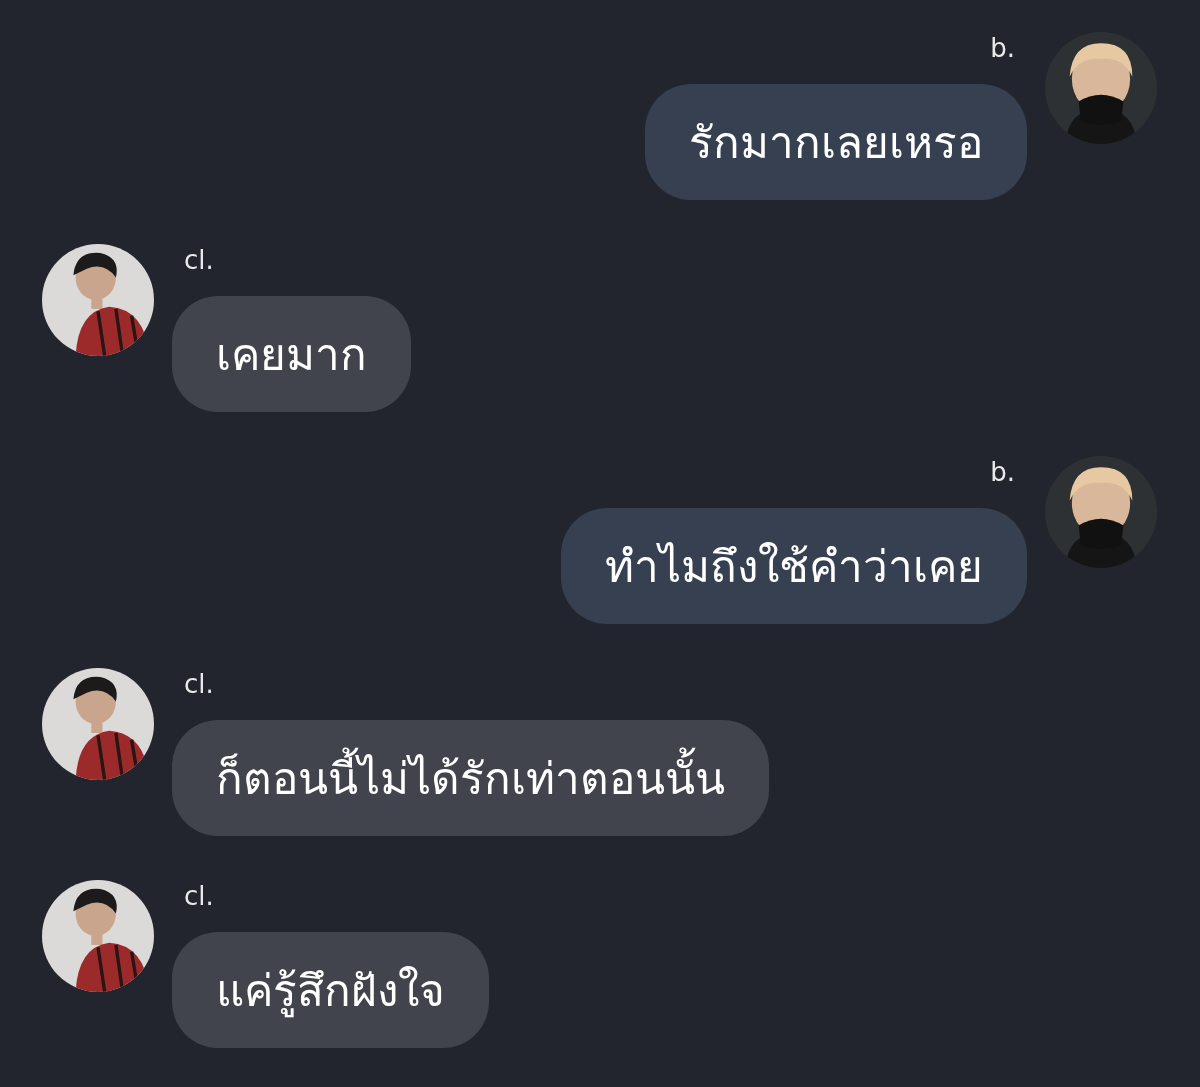 Image resolution: width=1200 pixels, height=1087 pixels. I want to click on message-bubble: รักมากเลยเหรอ, so click(836, 142).